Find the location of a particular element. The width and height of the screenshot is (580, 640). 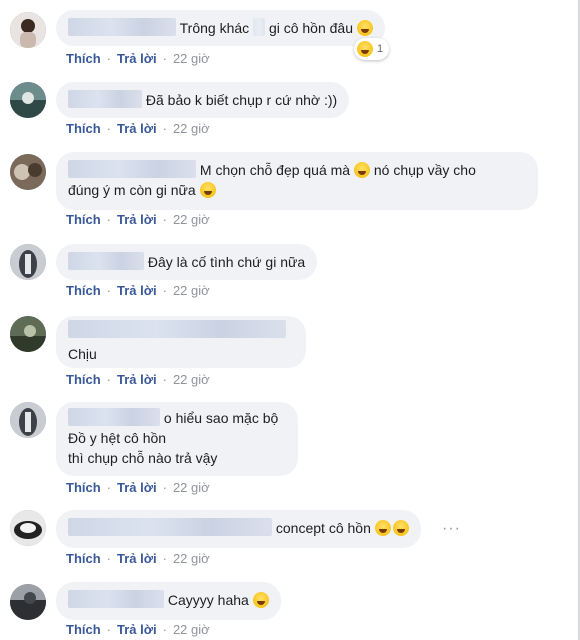

comment-text: Cayyyy haha is located at coordinates (208, 600).